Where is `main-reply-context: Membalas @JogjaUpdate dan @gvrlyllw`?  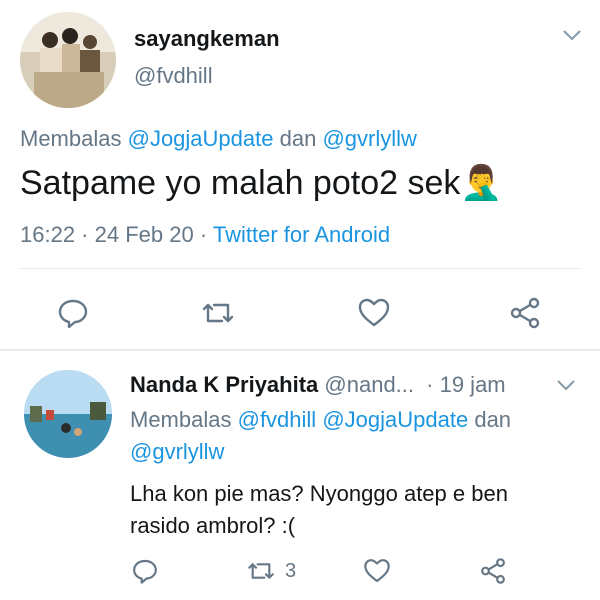
main-reply-context: Membalas @JogjaUpdate dan @gvrlyllw is located at coordinates (218, 139).